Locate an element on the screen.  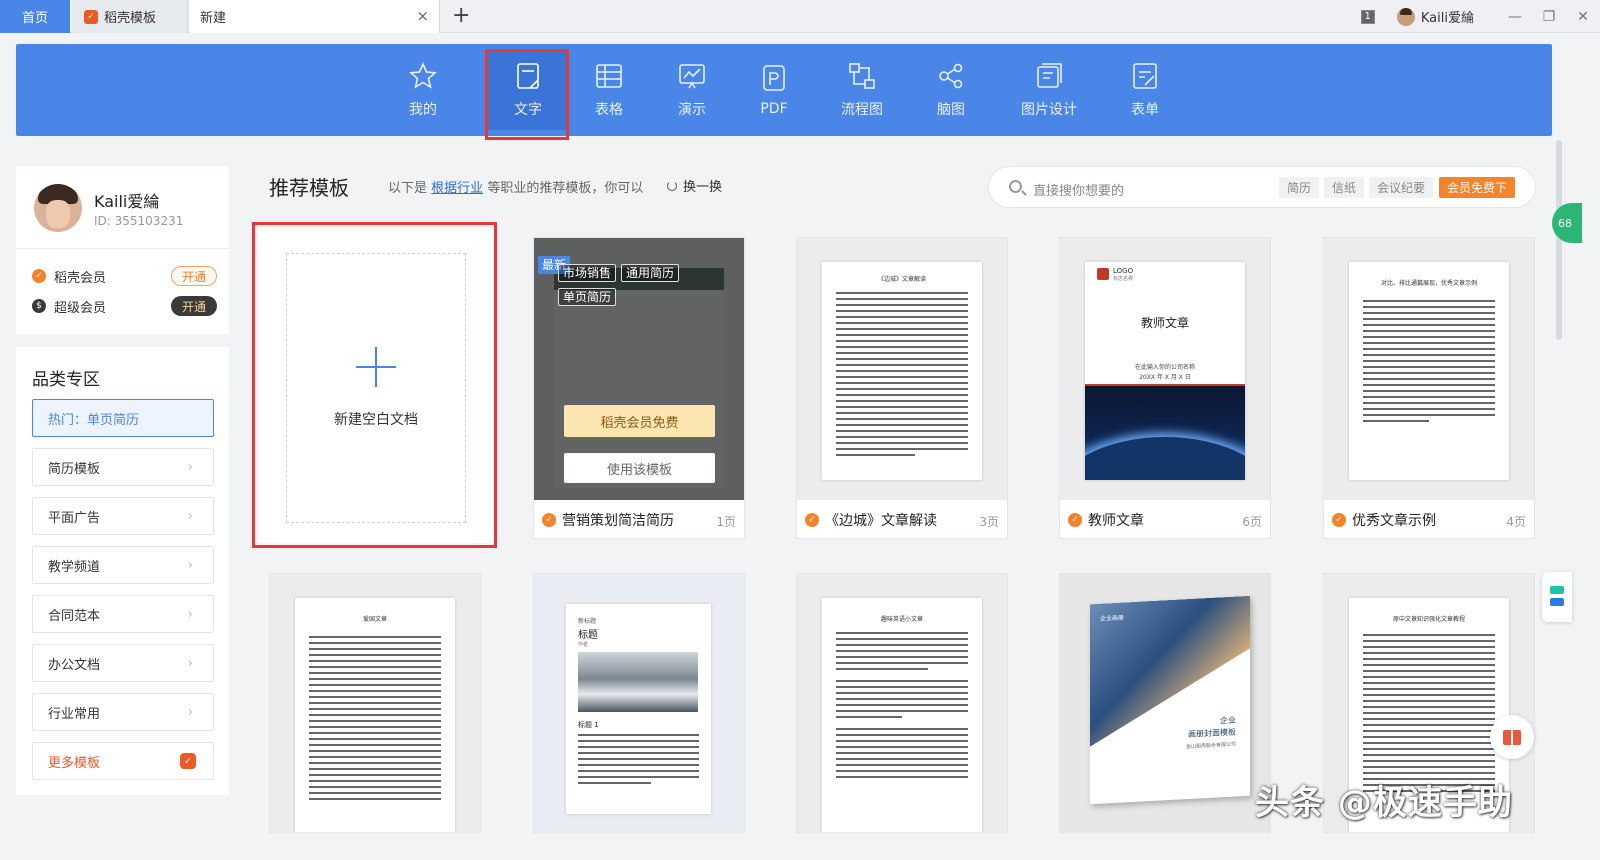
avatar is located at coordinates (58, 208).